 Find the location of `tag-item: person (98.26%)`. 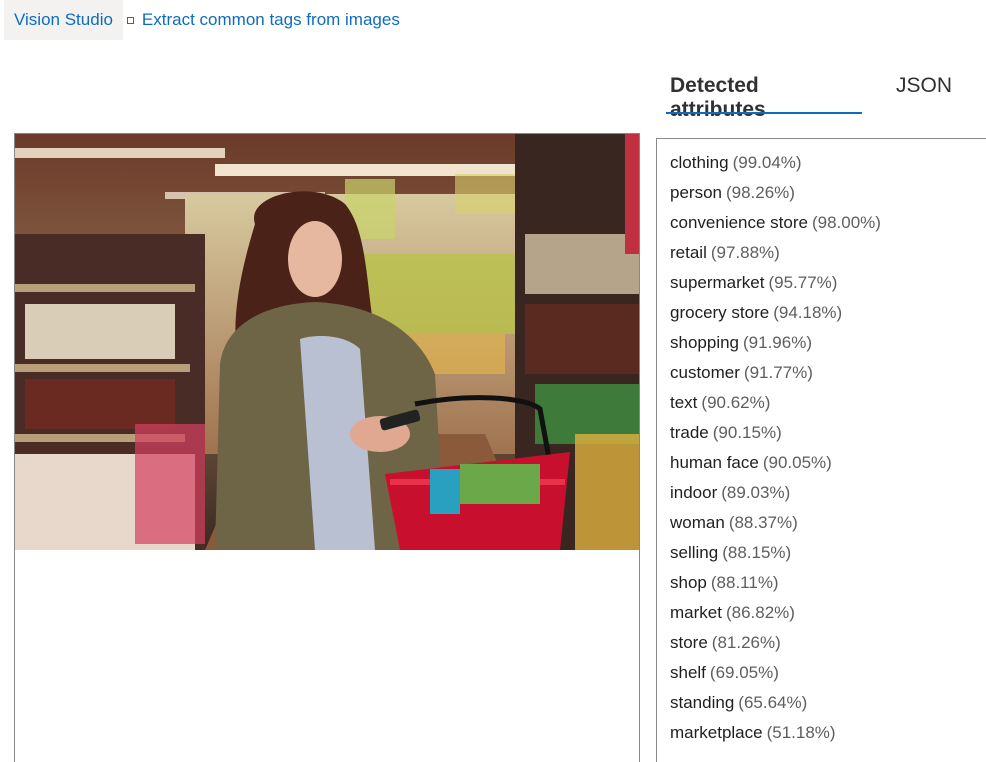

tag-item: person (98.26%) is located at coordinates (828, 194).